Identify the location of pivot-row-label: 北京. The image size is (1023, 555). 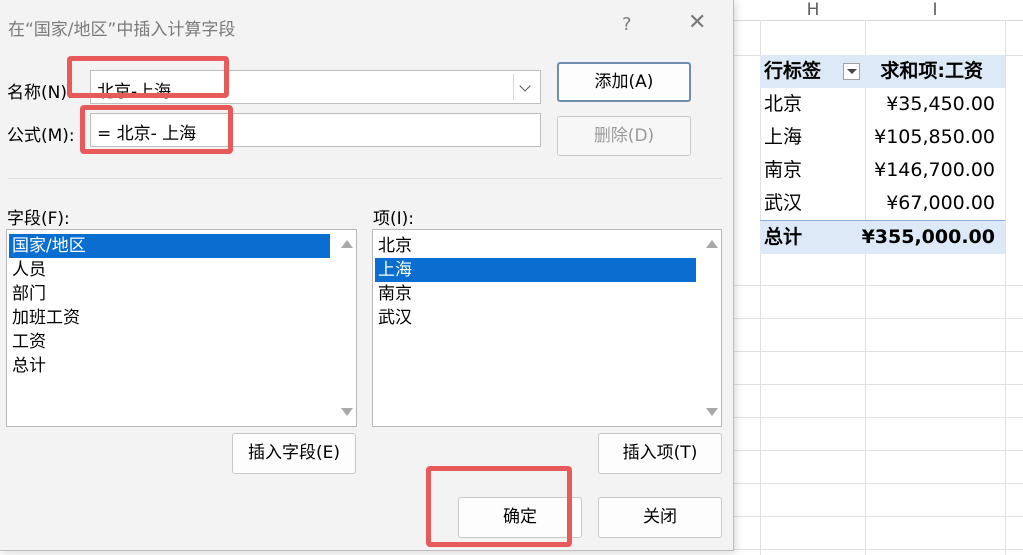
(783, 104).